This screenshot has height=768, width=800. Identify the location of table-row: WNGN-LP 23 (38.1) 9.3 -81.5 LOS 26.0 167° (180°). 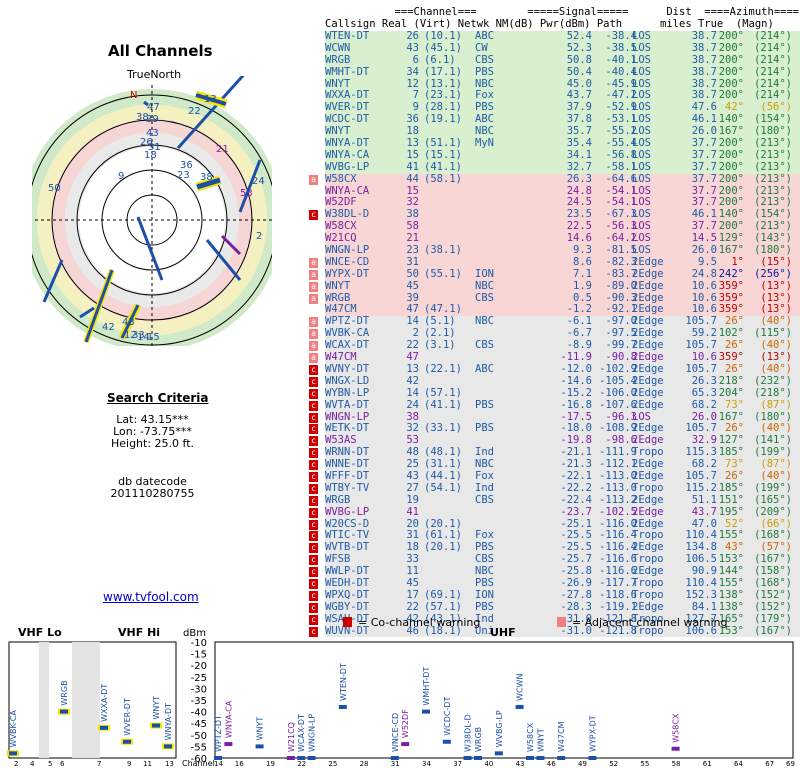
(562, 250).